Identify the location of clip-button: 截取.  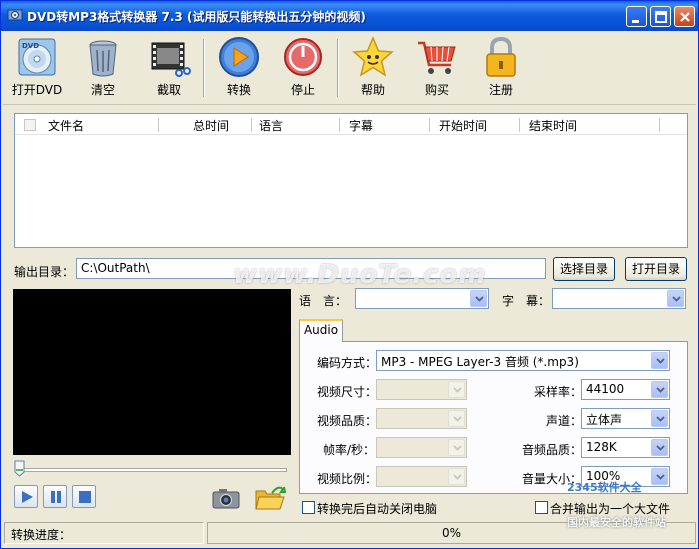
(169, 68).